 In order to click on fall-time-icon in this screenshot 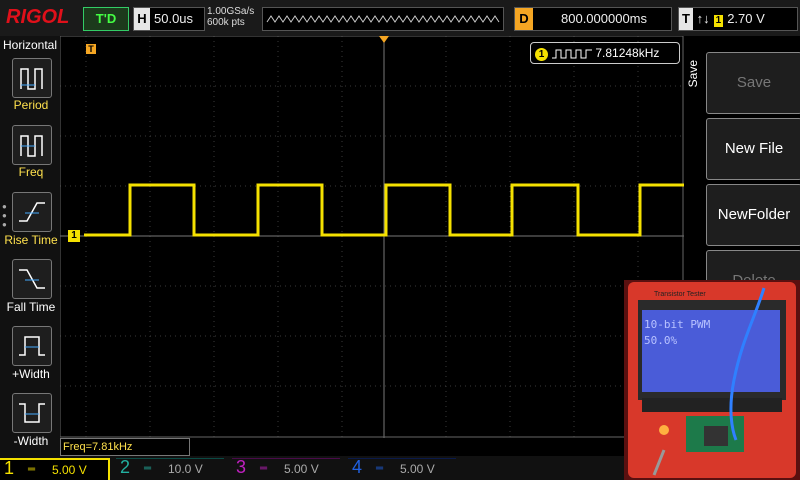, I will do `click(32, 279)`.